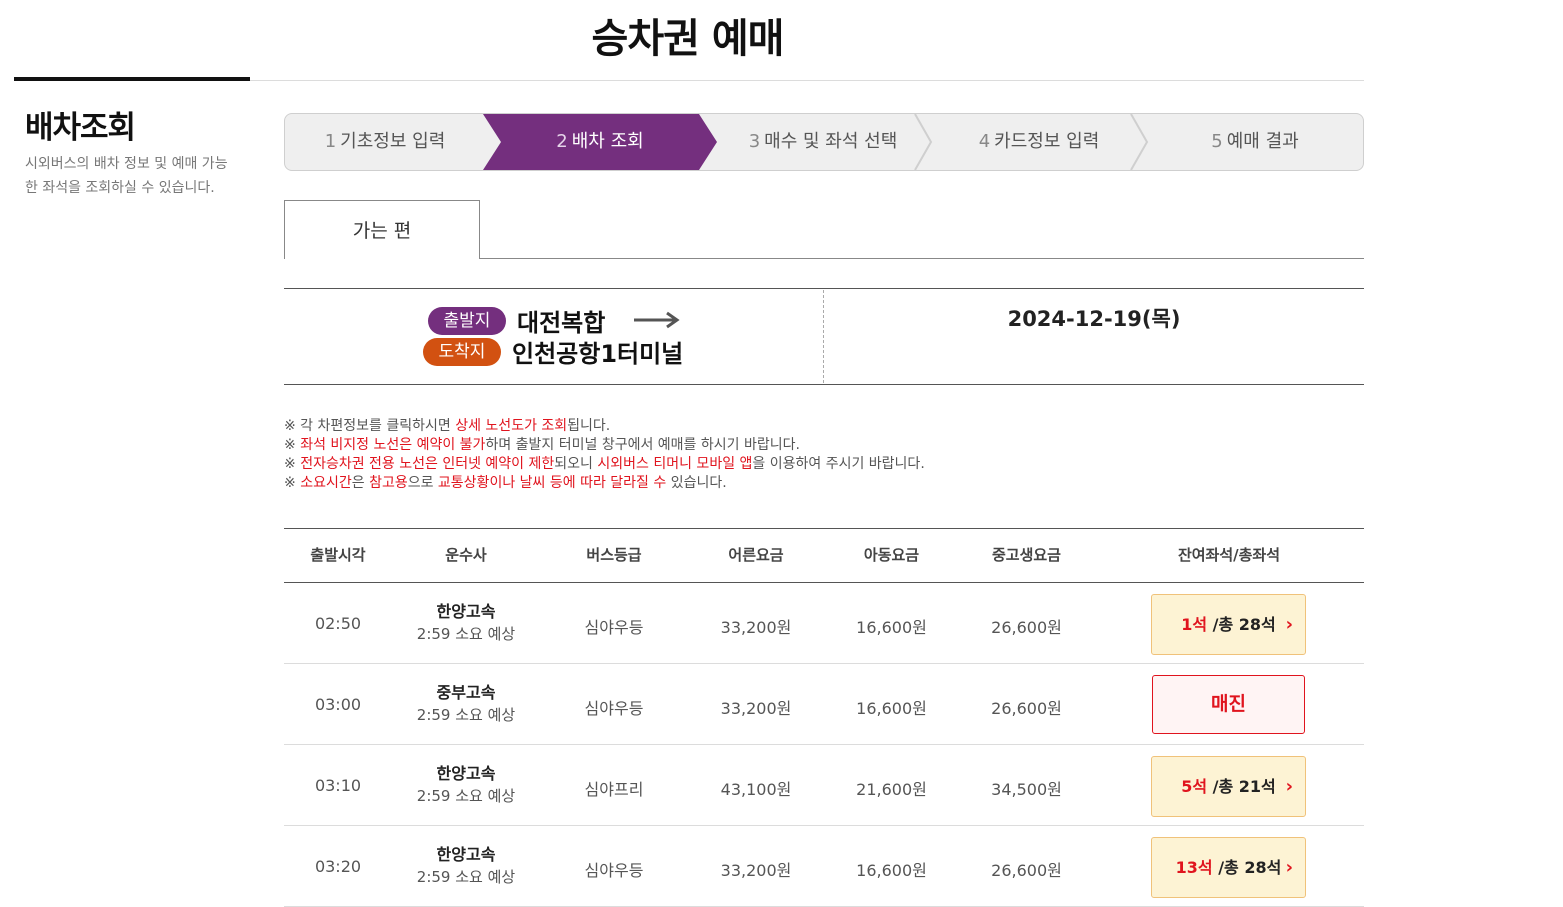 This screenshot has height=907, width=1563. What do you see at coordinates (338, 555) in the screenshot?
I see `header-departure-time: 출발시각` at bounding box center [338, 555].